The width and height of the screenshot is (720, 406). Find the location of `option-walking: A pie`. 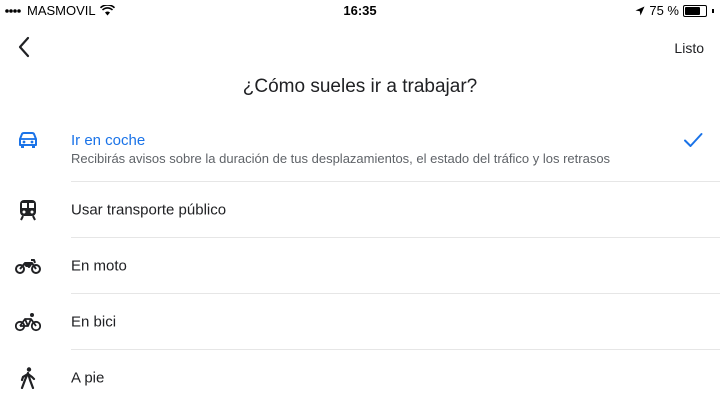

option-walking: A pie is located at coordinates (360, 378).